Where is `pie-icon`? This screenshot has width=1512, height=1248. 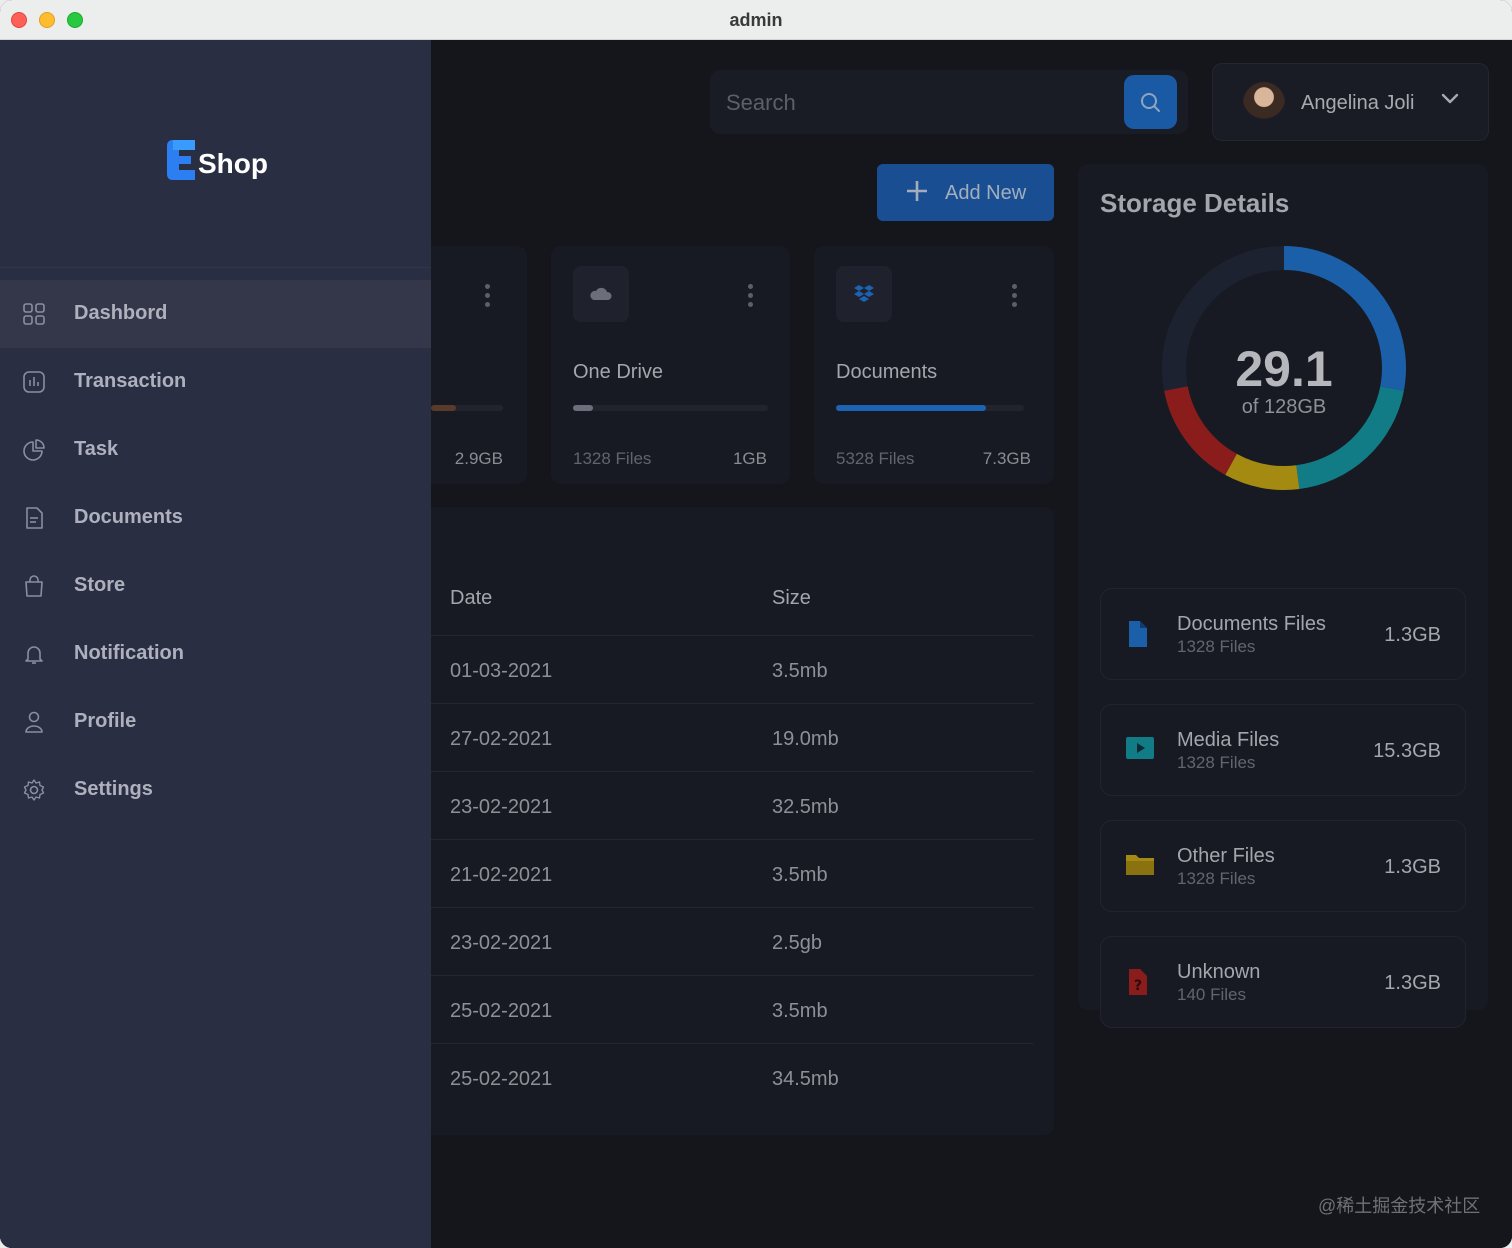
pie-icon is located at coordinates (34, 450).